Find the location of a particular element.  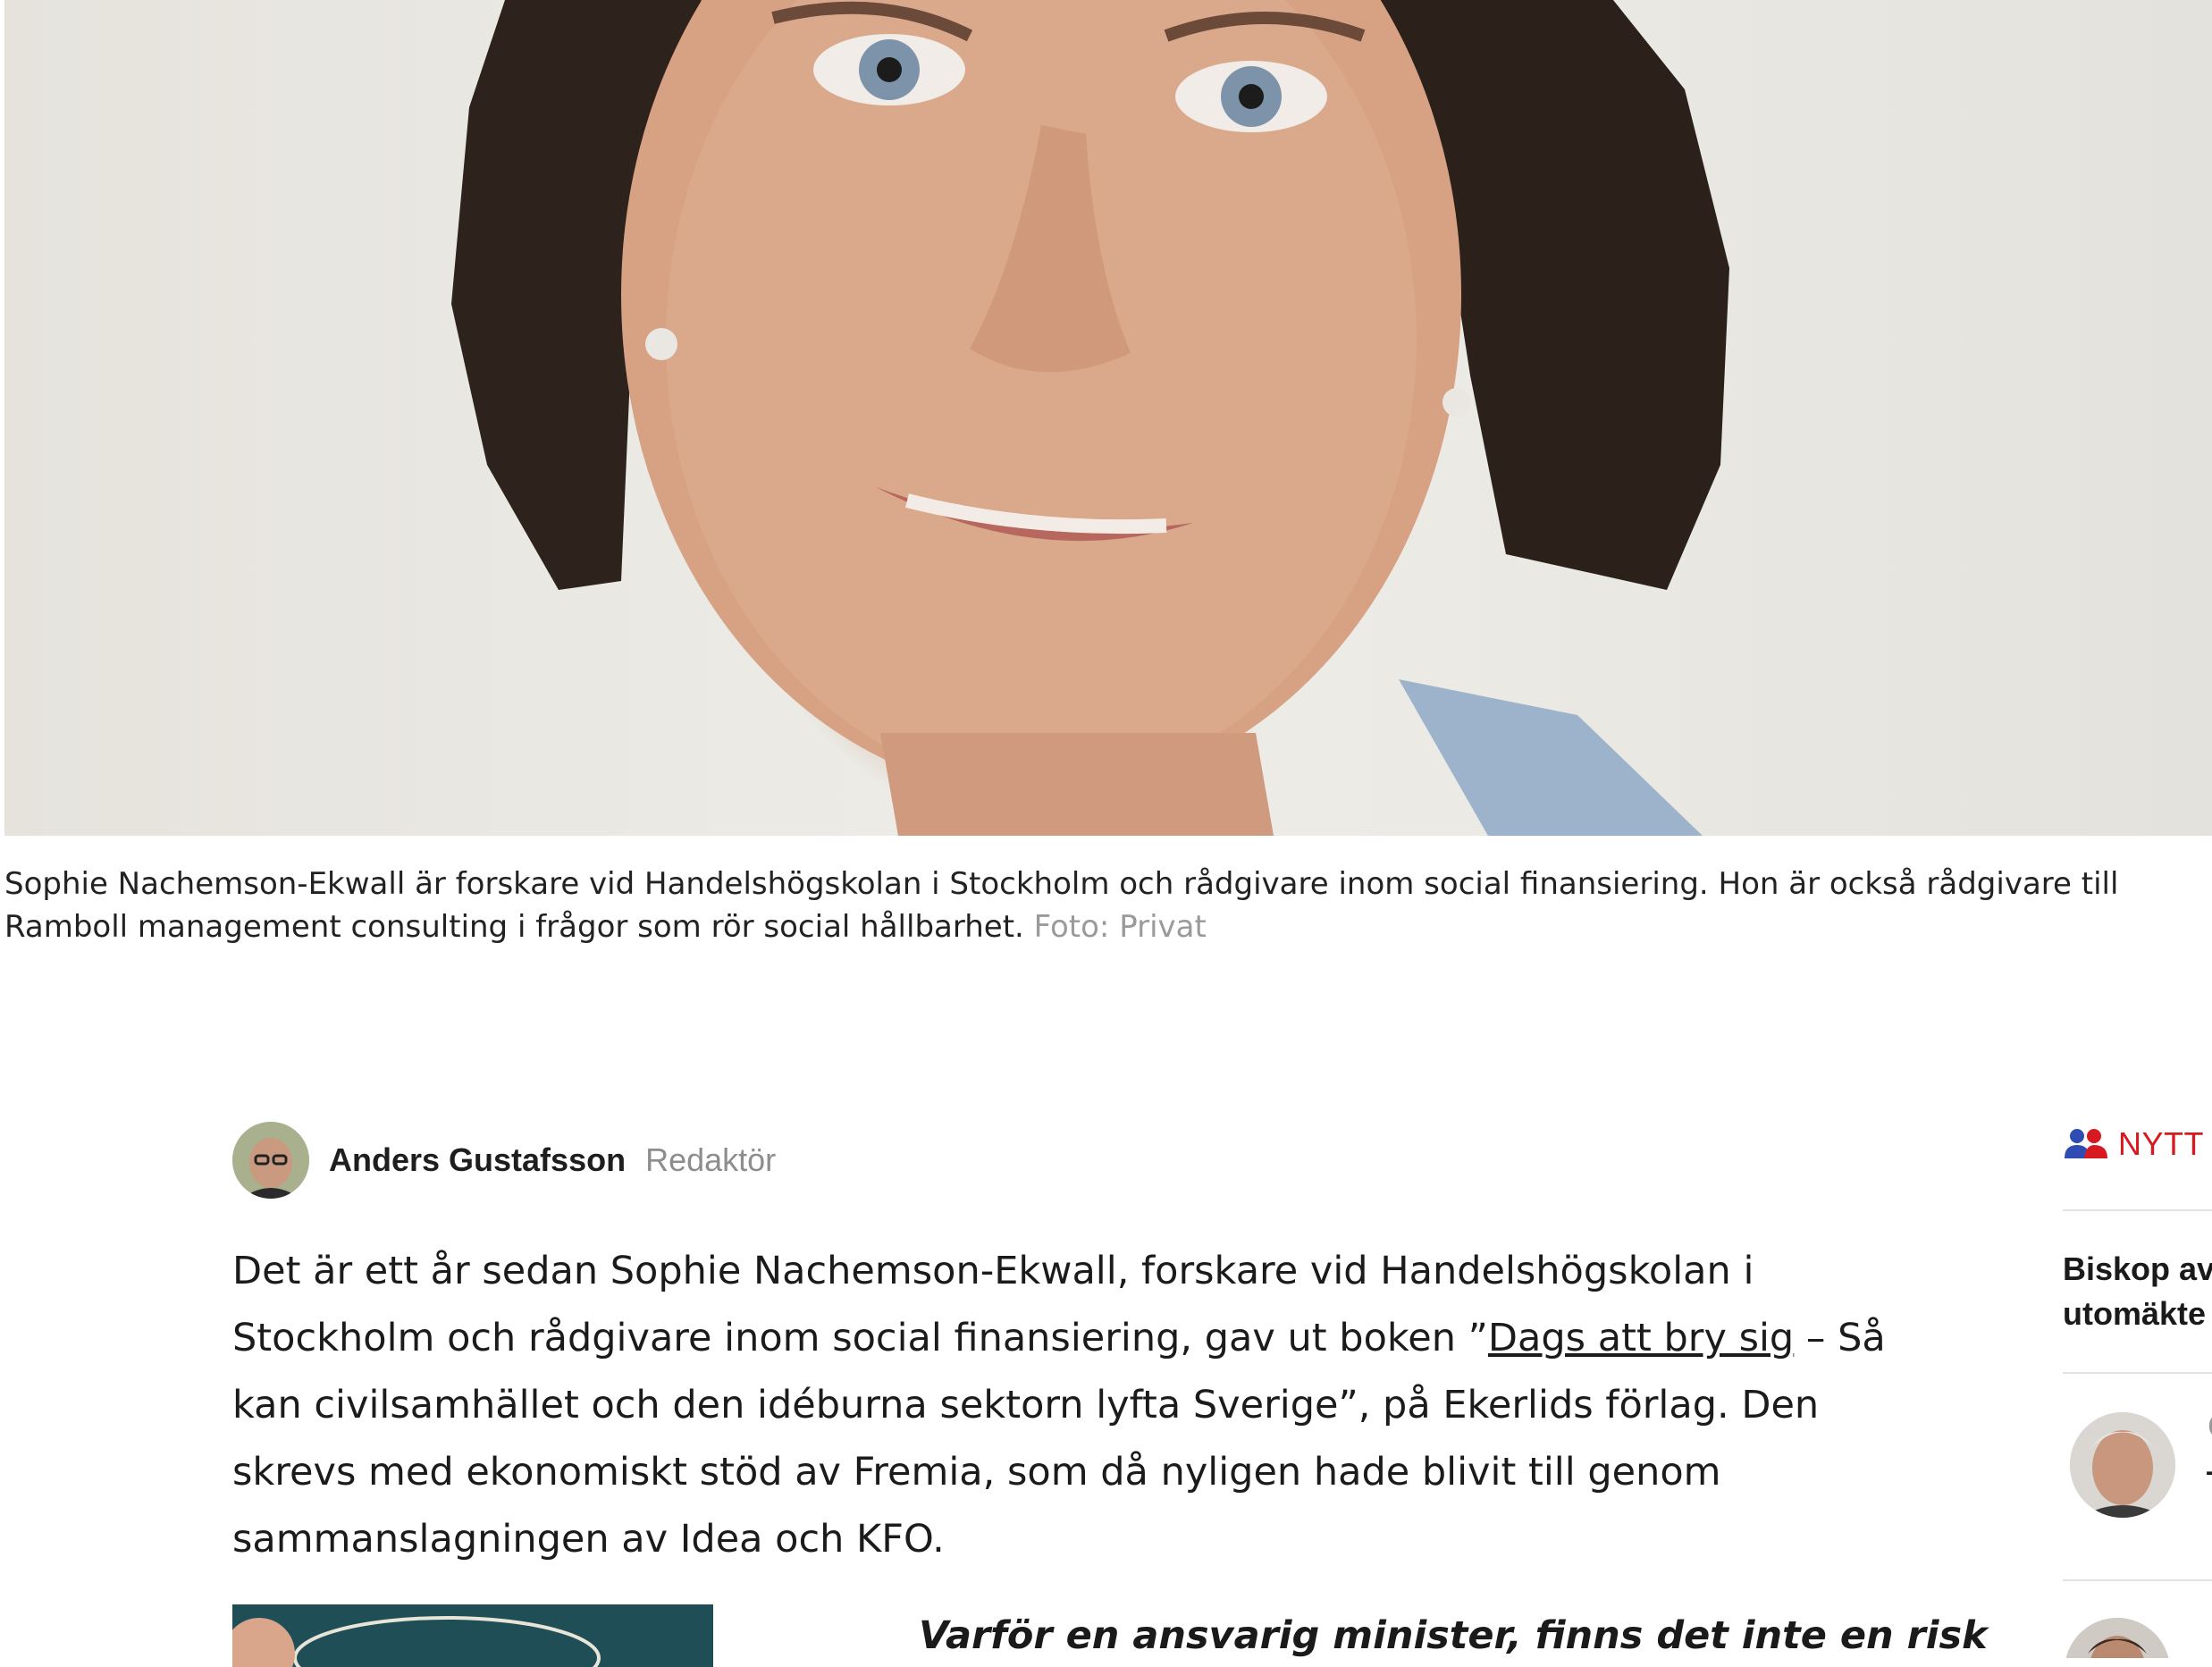

book-link: Dags att bry sig is located at coordinates (1641, 1338).